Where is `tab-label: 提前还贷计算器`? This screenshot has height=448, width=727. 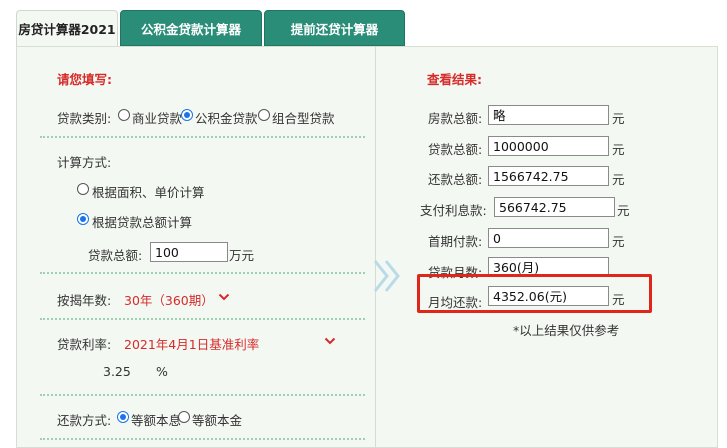 tab-label: 提前还贷计算器 is located at coordinates (334, 29).